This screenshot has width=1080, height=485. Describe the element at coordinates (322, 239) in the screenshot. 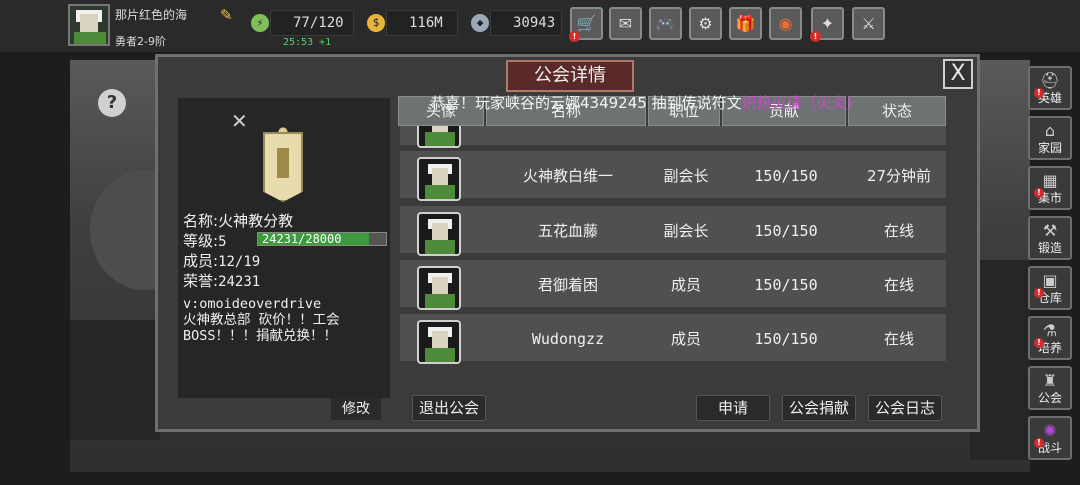

I see `guild-xp-bar: 24231/28000` at that location.